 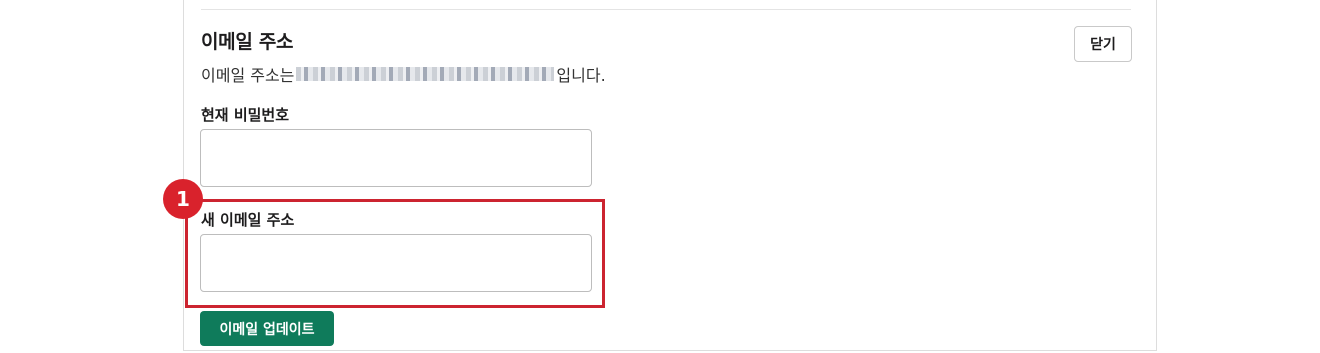 I want to click on close-button: 닫기, so click(x=1103, y=44).